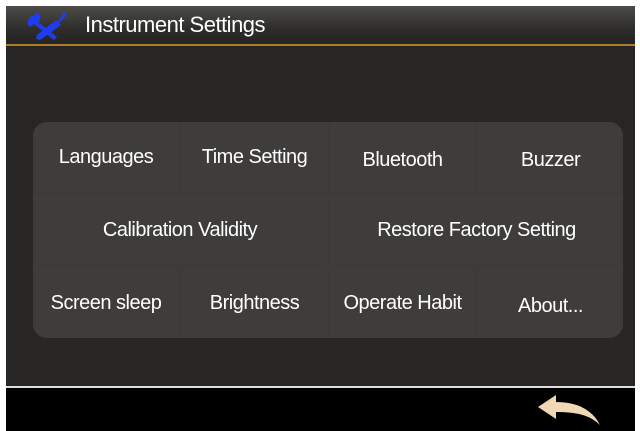 This screenshot has height=431, width=640. I want to click on time-setting-button: Time Setting, so click(254, 157).